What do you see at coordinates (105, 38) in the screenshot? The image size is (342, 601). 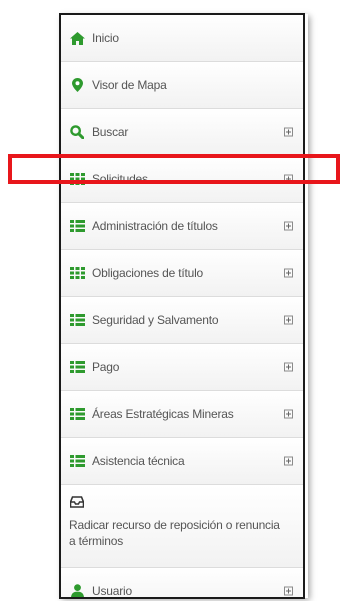 I see `menu-item-label: Inicio` at bounding box center [105, 38].